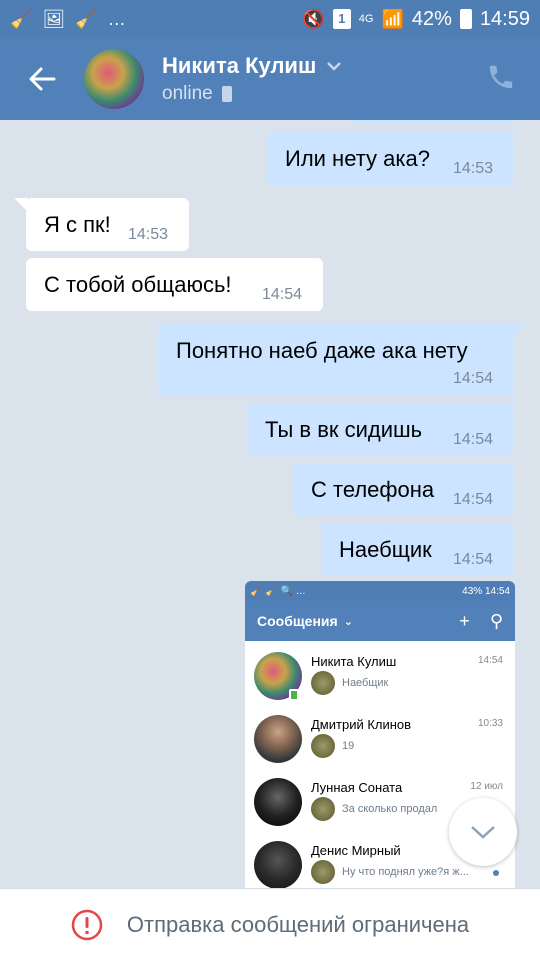  I want to click on attachment-battery: 43%, so click(472, 591).